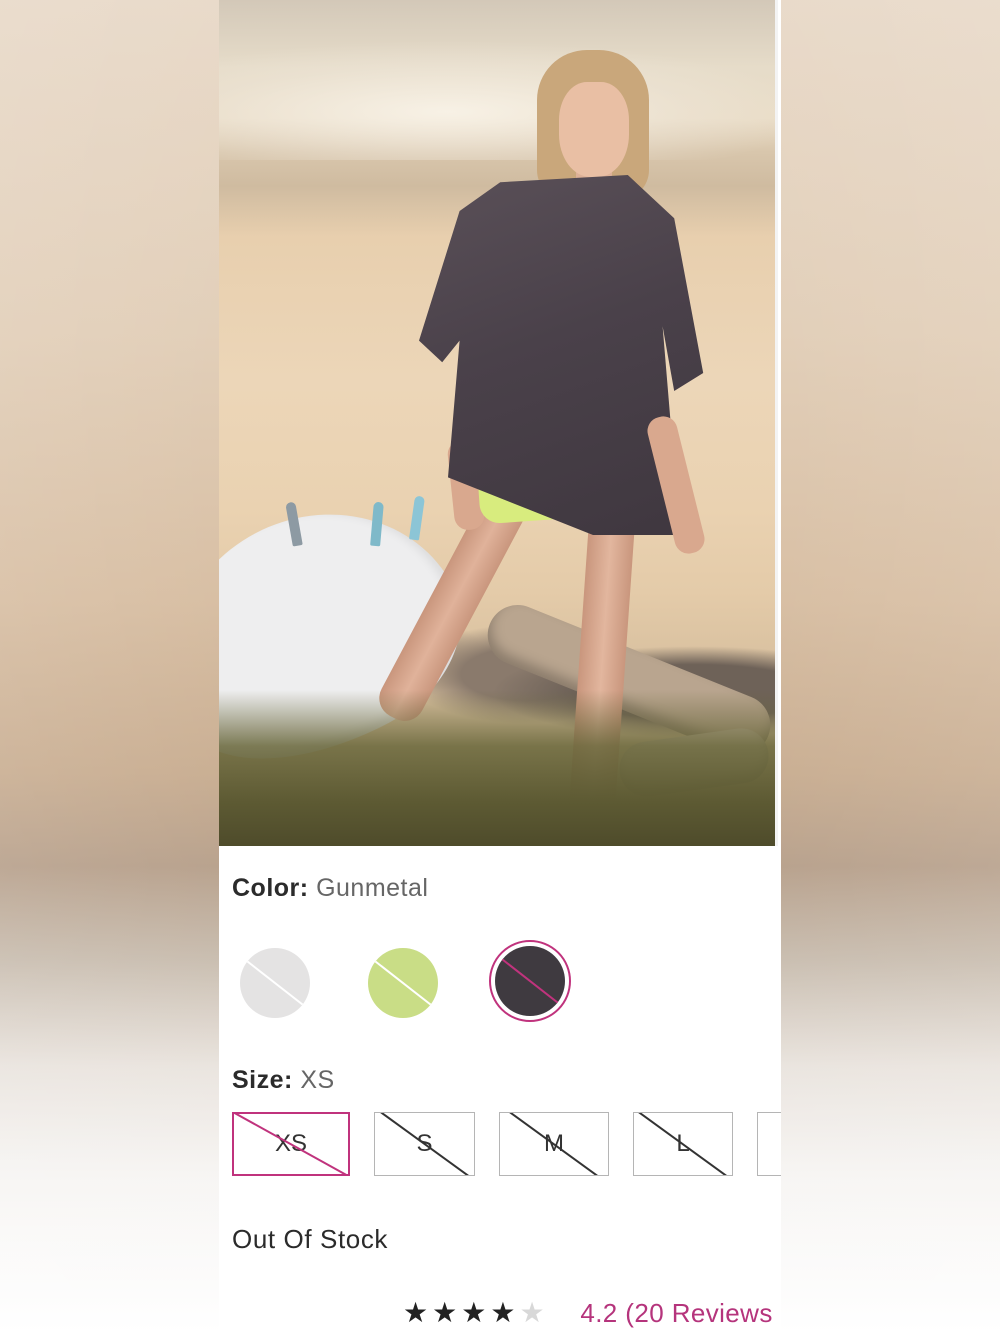  Describe the element at coordinates (403, 983) in the screenshot. I see `color-swatch-lime` at that location.